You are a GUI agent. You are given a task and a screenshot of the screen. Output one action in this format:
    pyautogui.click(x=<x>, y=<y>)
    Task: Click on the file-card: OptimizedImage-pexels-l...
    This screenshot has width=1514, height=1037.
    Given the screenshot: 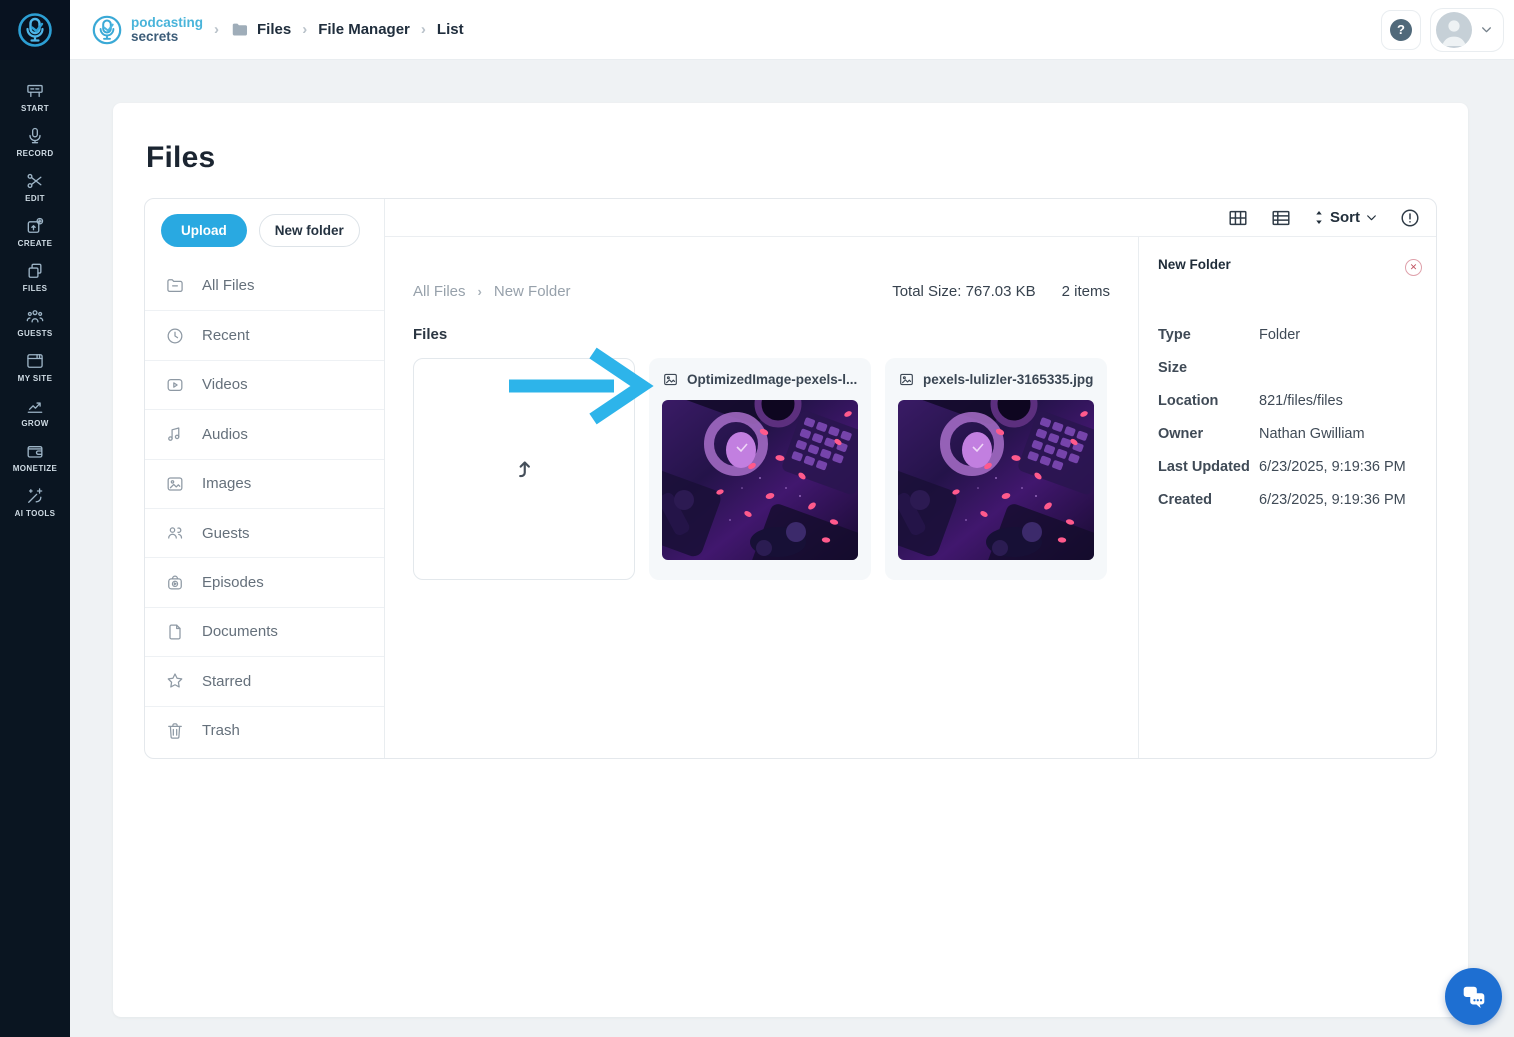 What is the action you would take?
    pyautogui.click(x=760, y=469)
    